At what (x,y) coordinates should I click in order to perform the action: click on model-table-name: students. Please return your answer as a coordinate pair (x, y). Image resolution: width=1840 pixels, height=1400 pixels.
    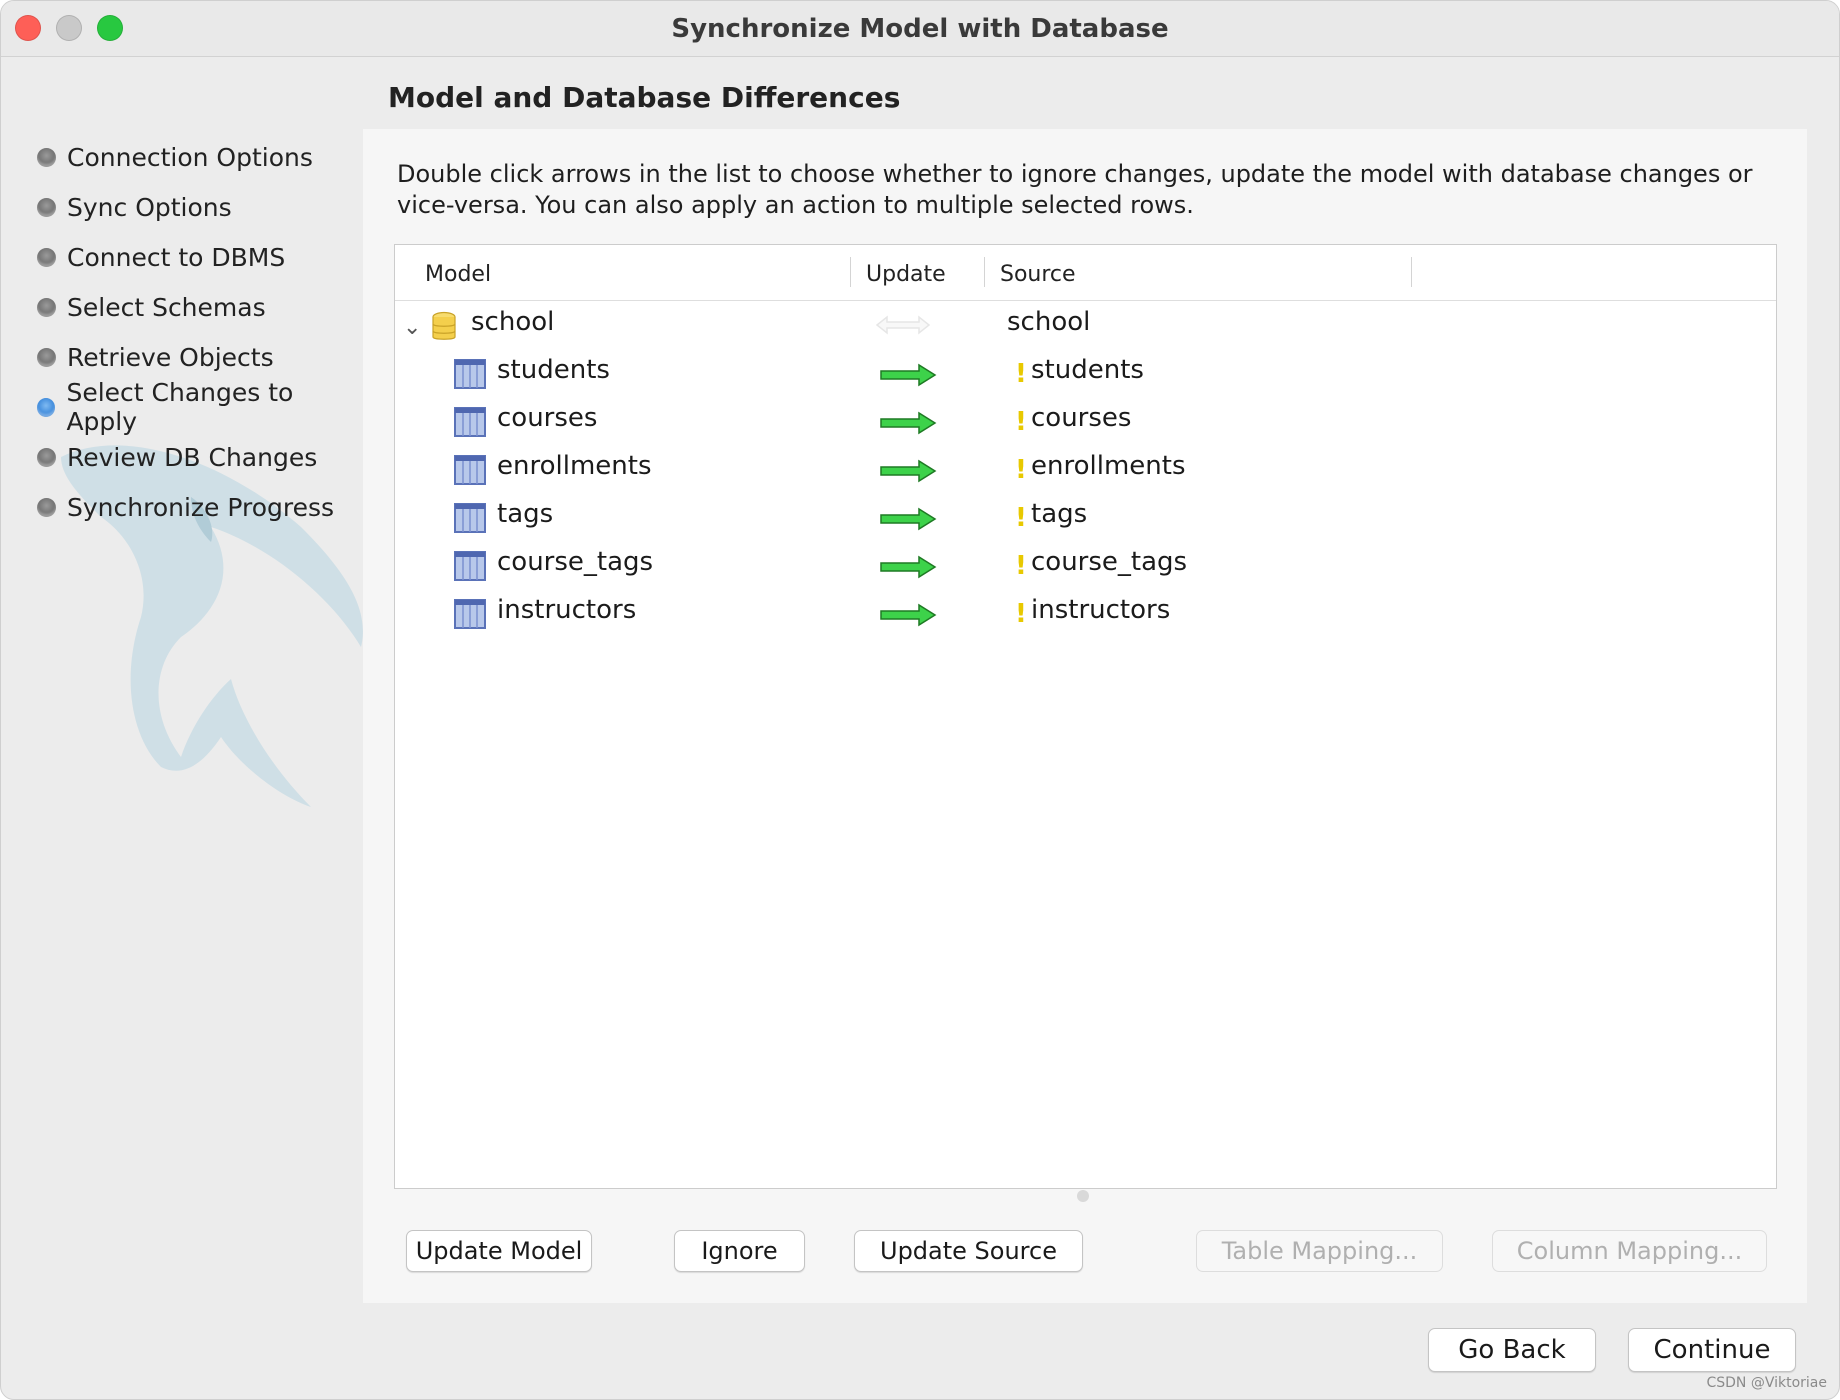
    Looking at the image, I should click on (553, 370).